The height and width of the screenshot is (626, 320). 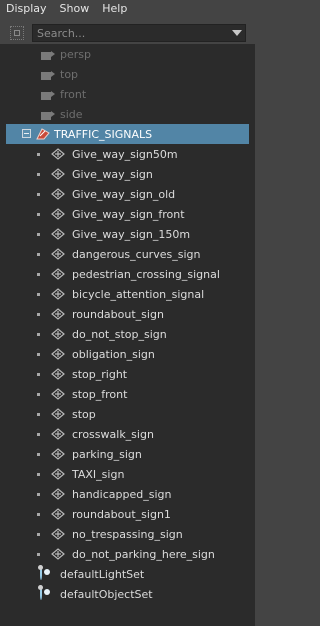 I want to click on search-dropdown-icon, so click(x=237, y=33).